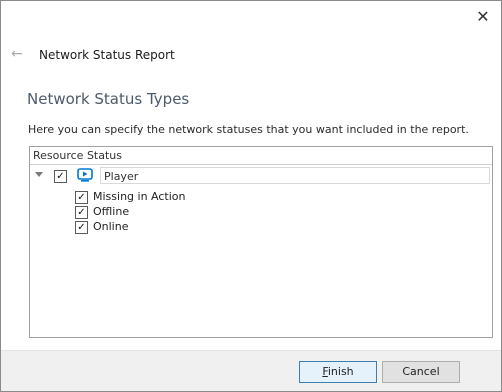 The width and height of the screenshot is (502, 392). What do you see at coordinates (295, 175) in the screenshot?
I see `player-label: Player` at bounding box center [295, 175].